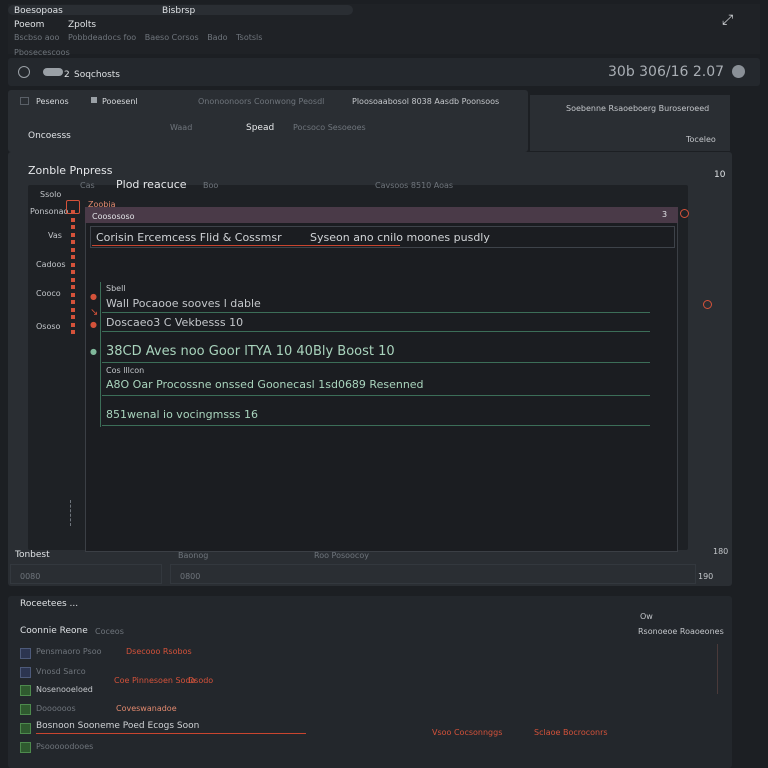  I want to click on expand-icon: ⤢, so click(736, 23).